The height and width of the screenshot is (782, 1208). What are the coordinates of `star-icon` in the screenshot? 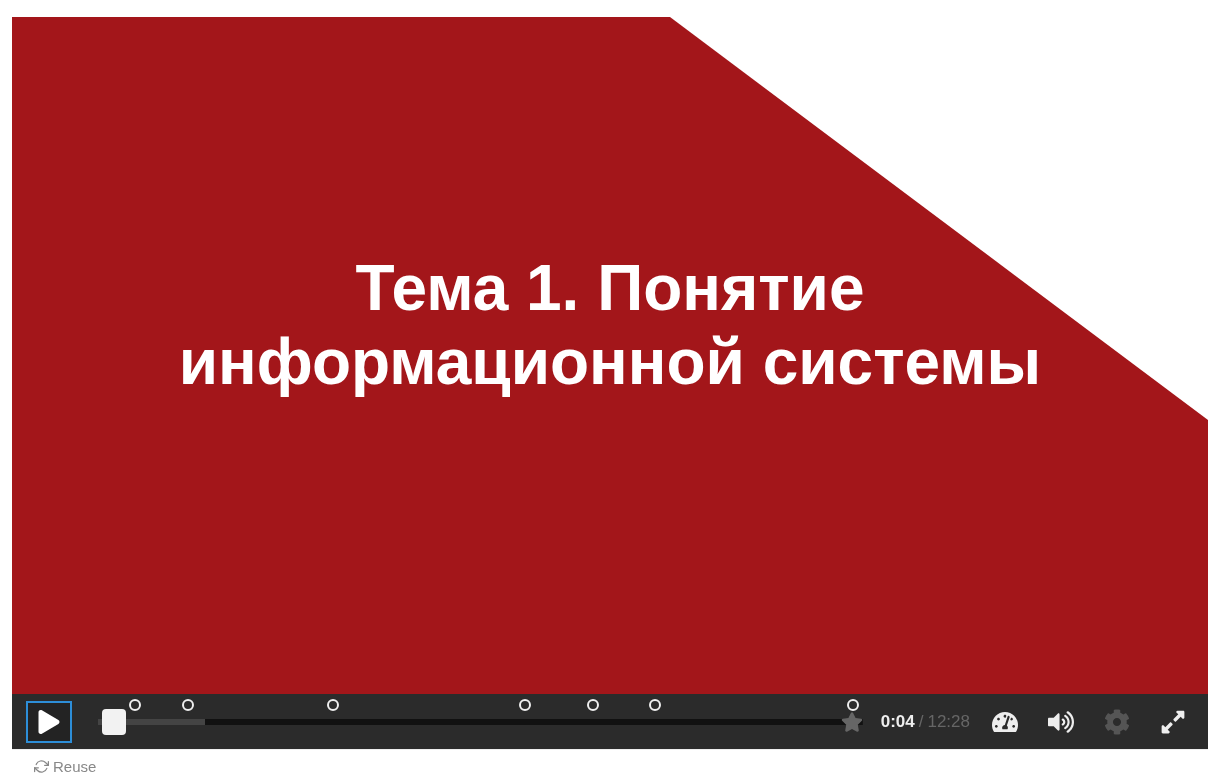 It's located at (851, 721).